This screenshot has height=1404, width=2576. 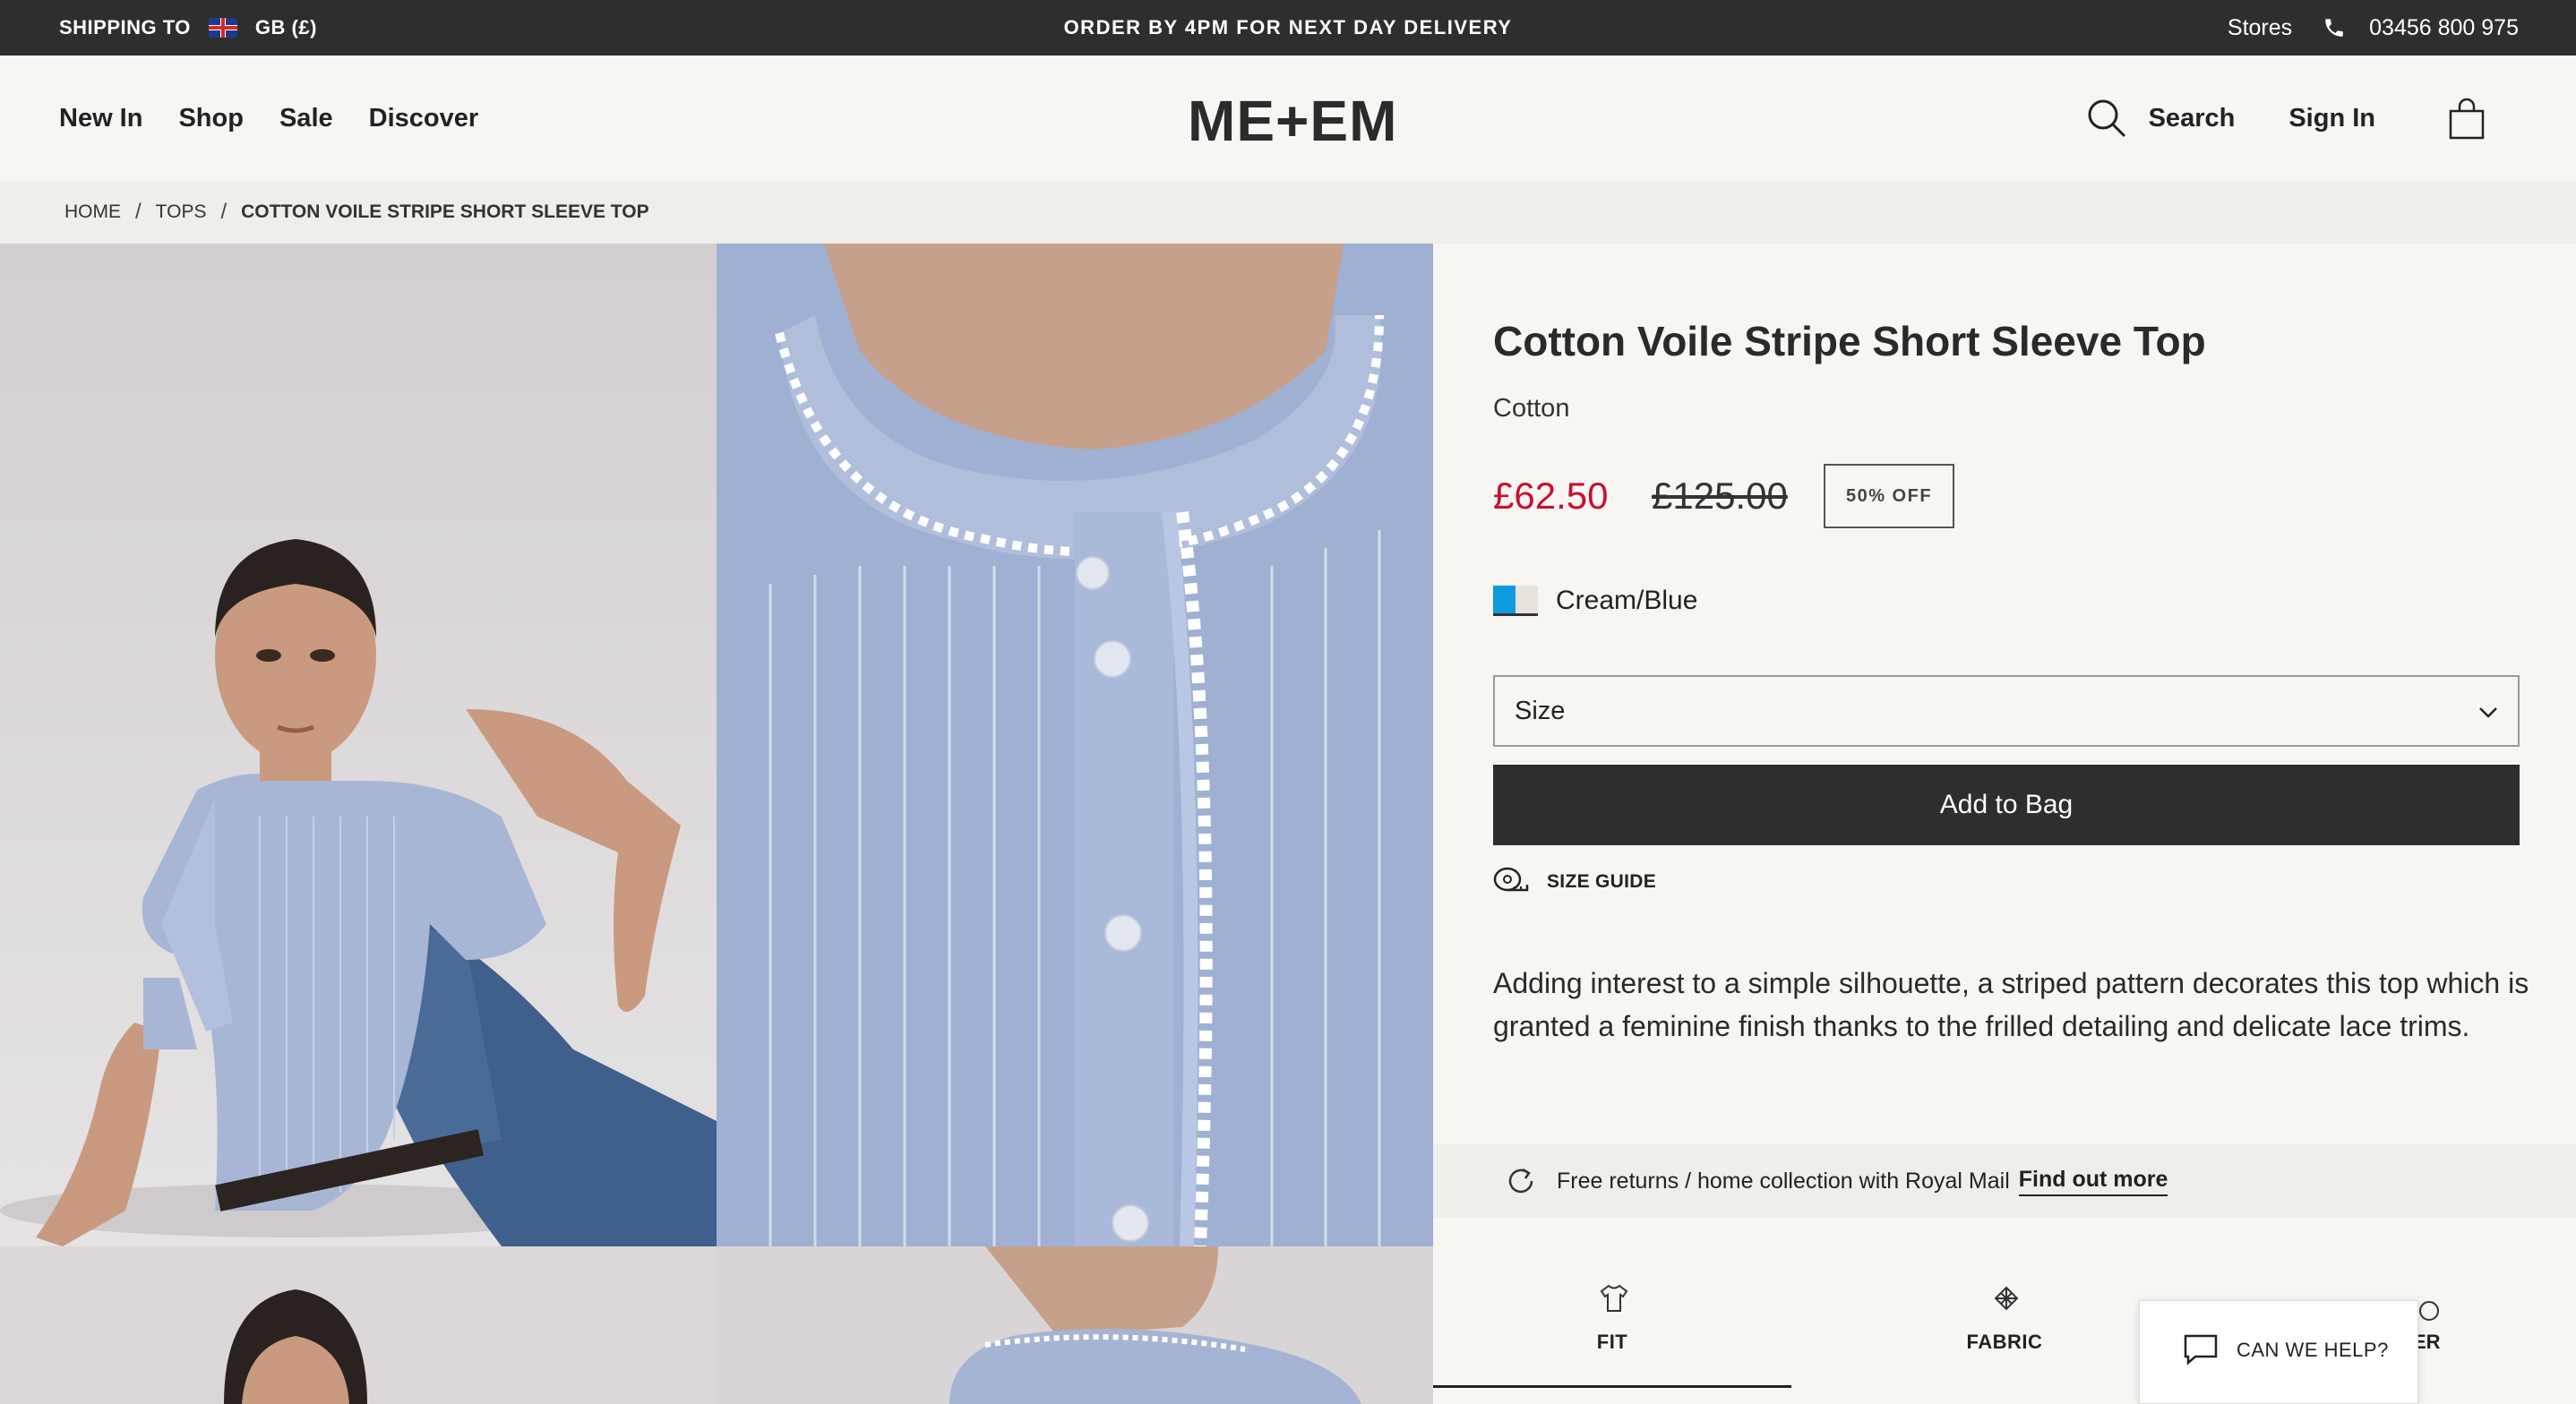 I want to click on search-link: Search, so click(x=2192, y=118).